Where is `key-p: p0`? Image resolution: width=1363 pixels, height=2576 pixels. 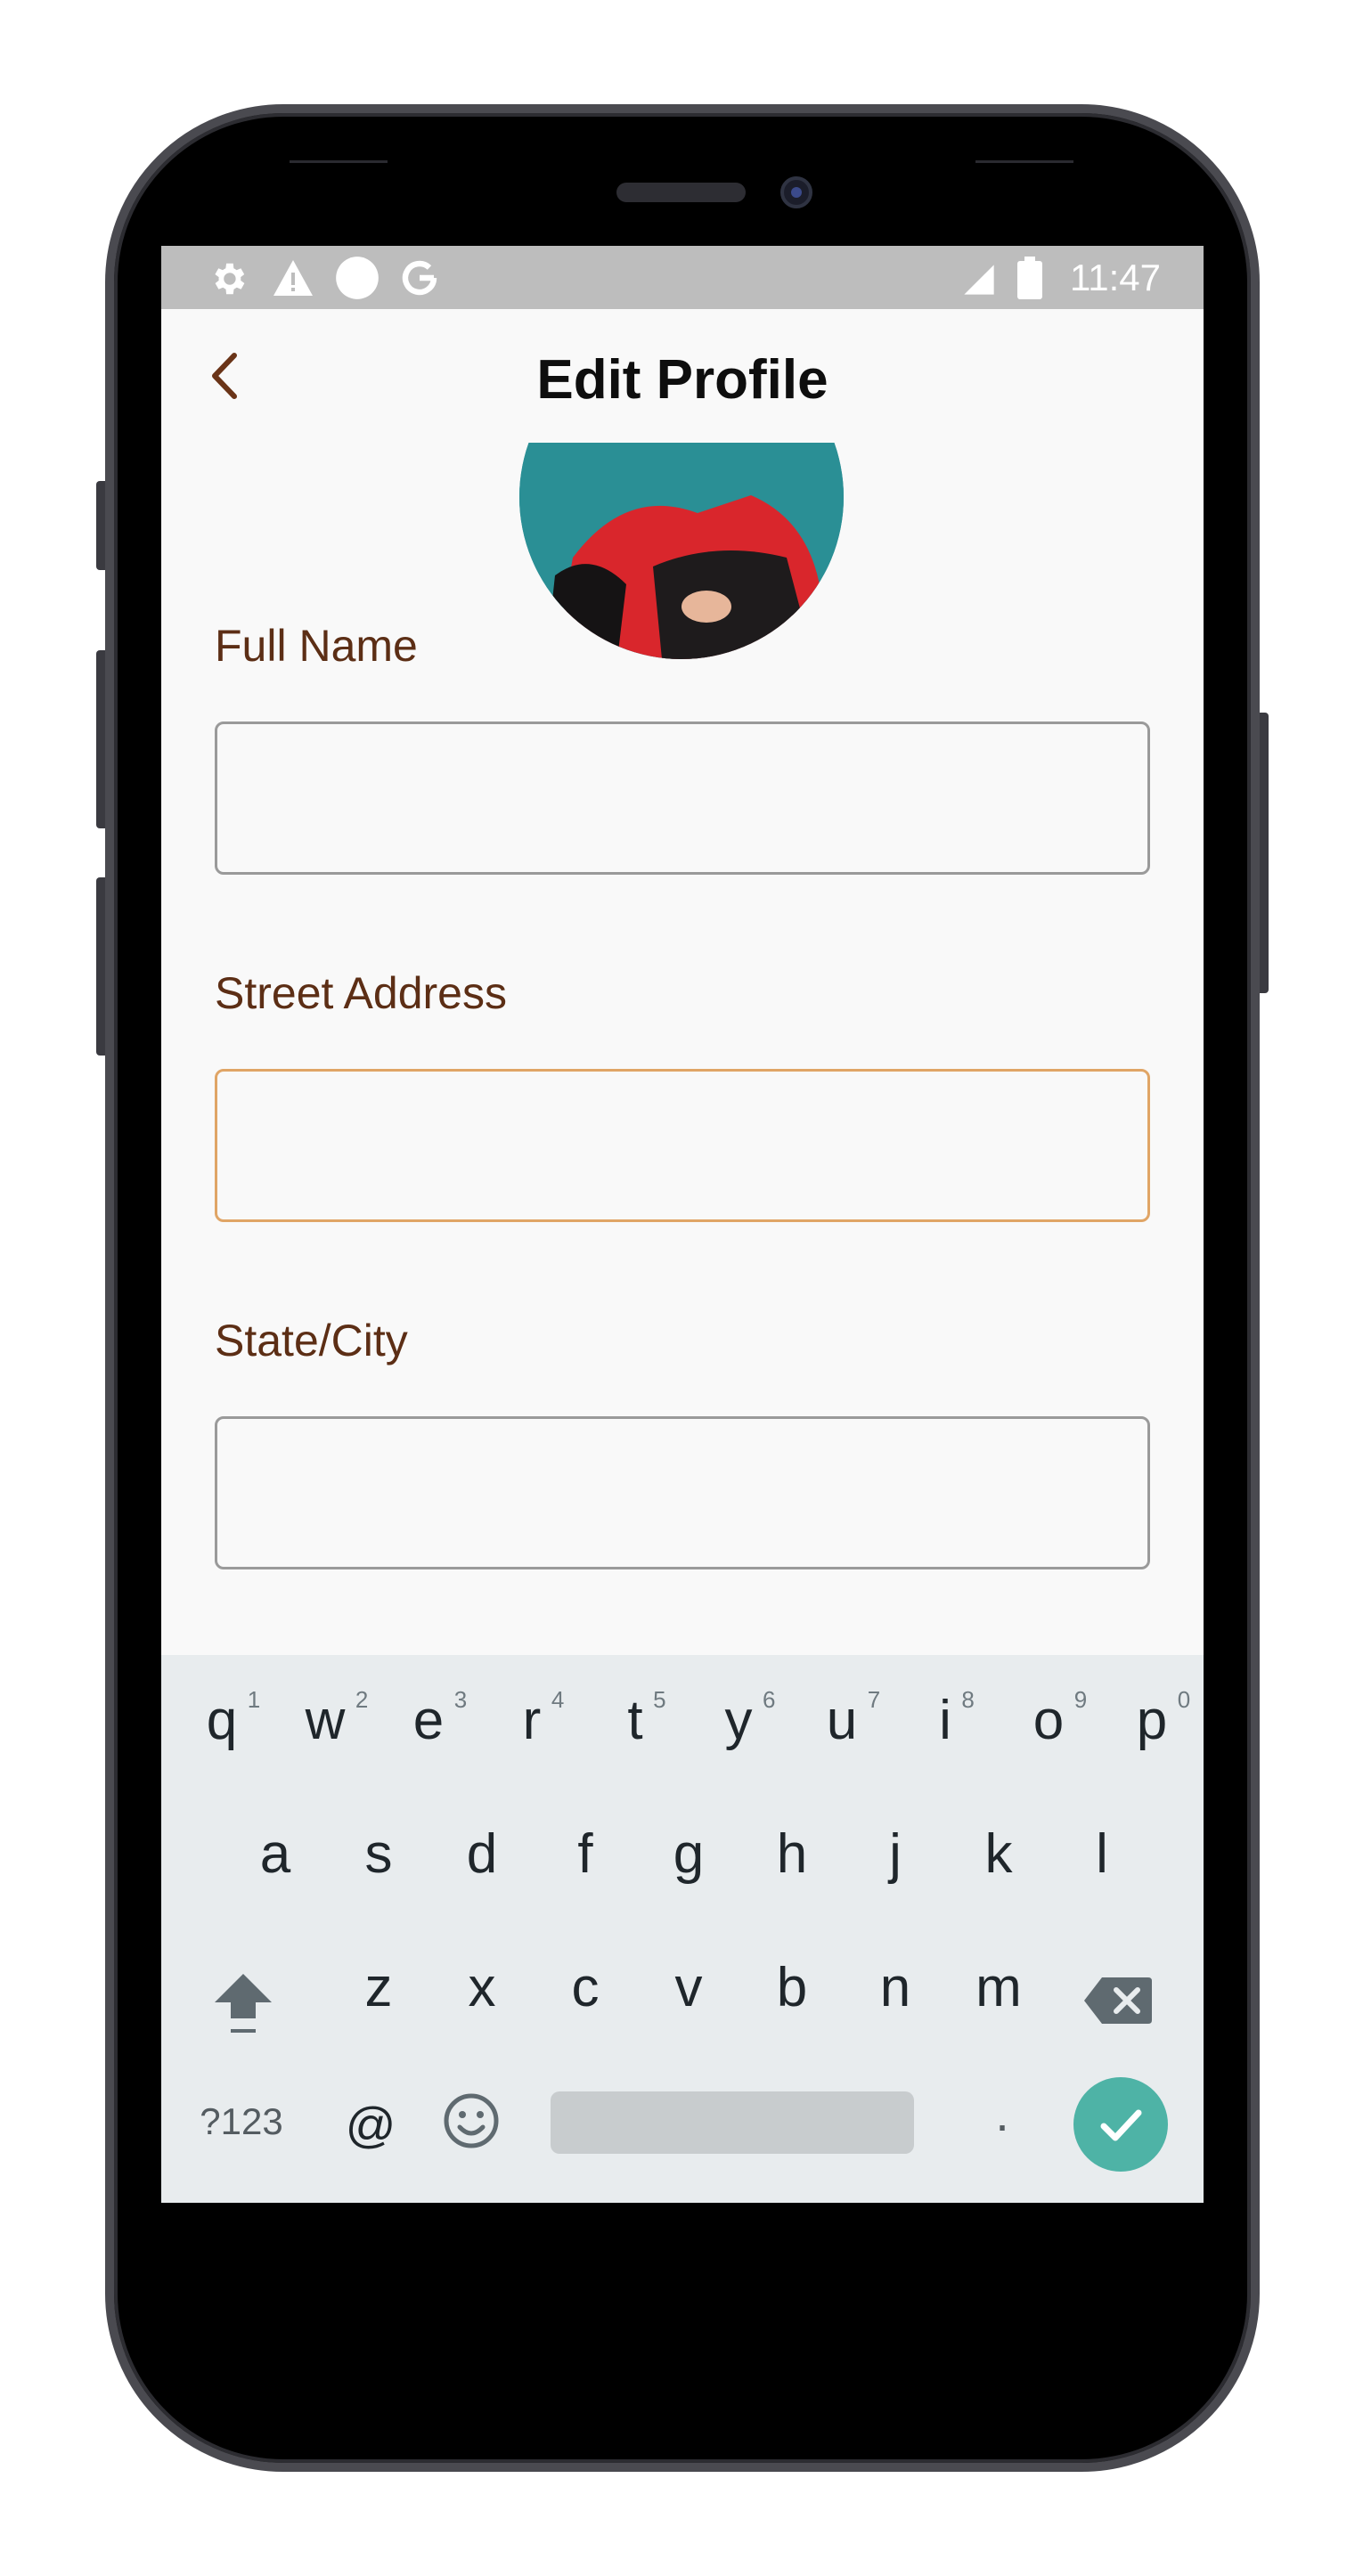
key-p: p0 is located at coordinates (1157, 1719).